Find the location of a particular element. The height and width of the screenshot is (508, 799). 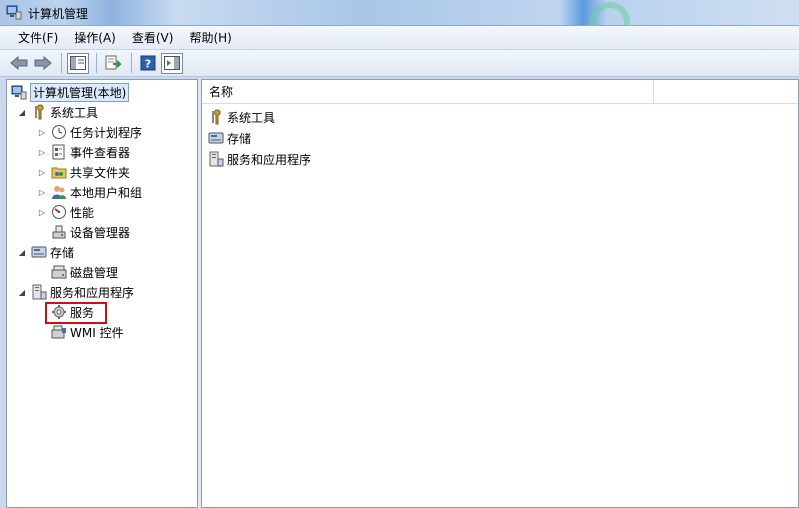

tree-item-device-manager: 设备管理器 is located at coordinates (90, 232).